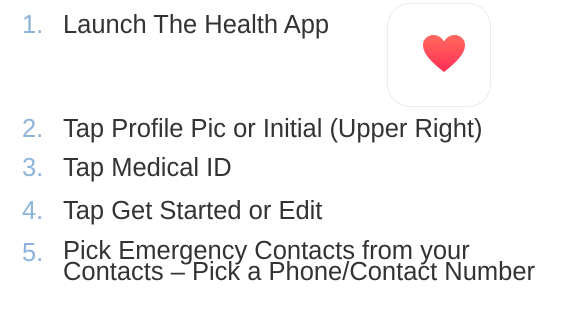 The image size is (582, 333). Describe the element at coordinates (196, 25) in the screenshot. I see `step-text: Launch The Health App` at that location.